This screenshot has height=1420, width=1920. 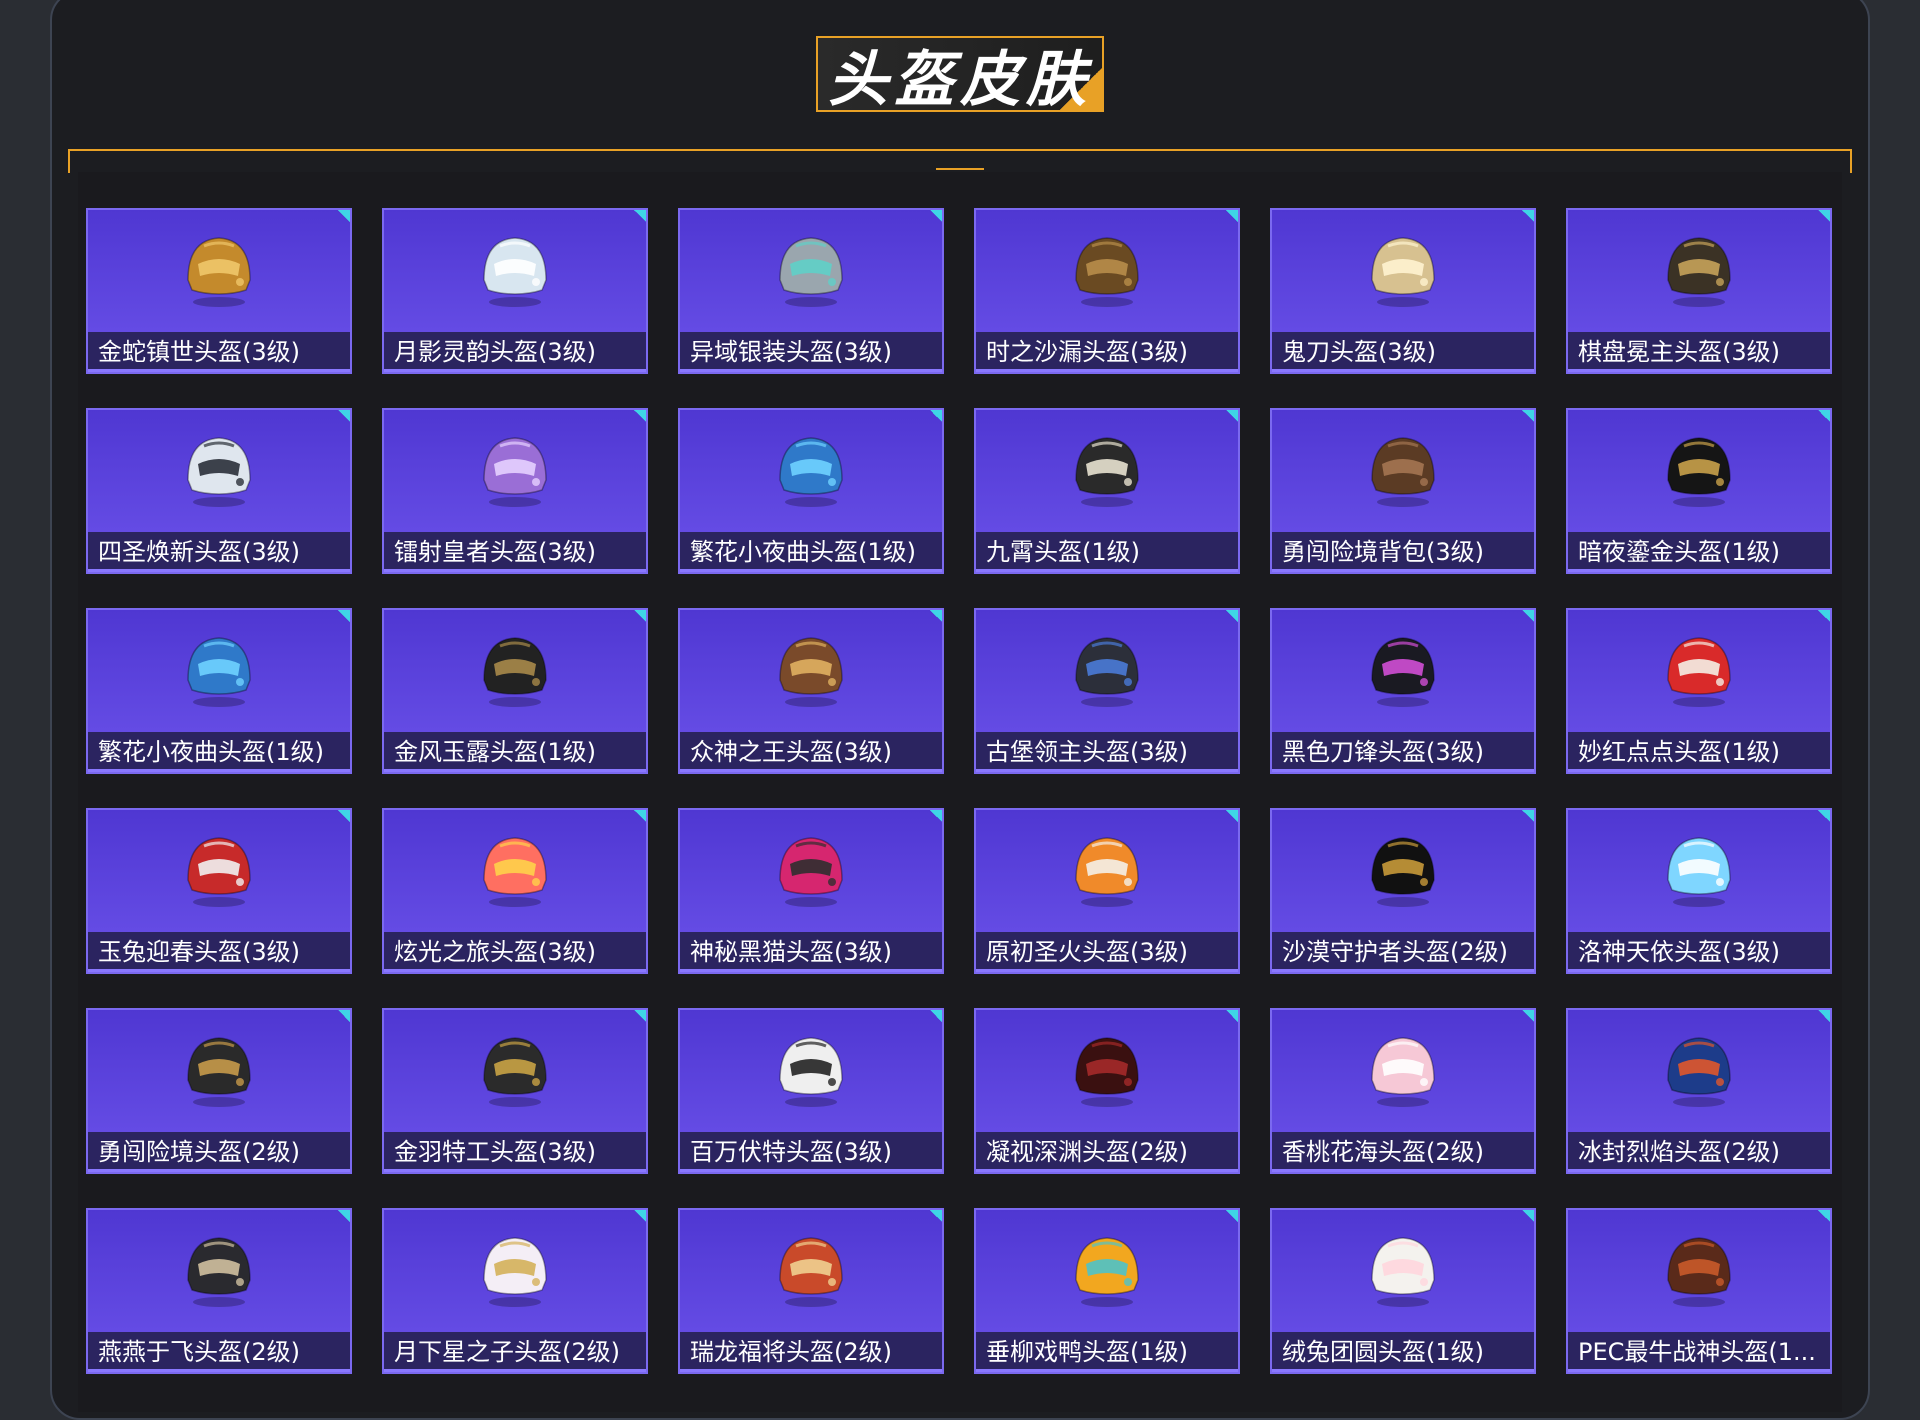 I want to click on skin-card: 月下星之子头盔(2级), so click(x=515, y=1291).